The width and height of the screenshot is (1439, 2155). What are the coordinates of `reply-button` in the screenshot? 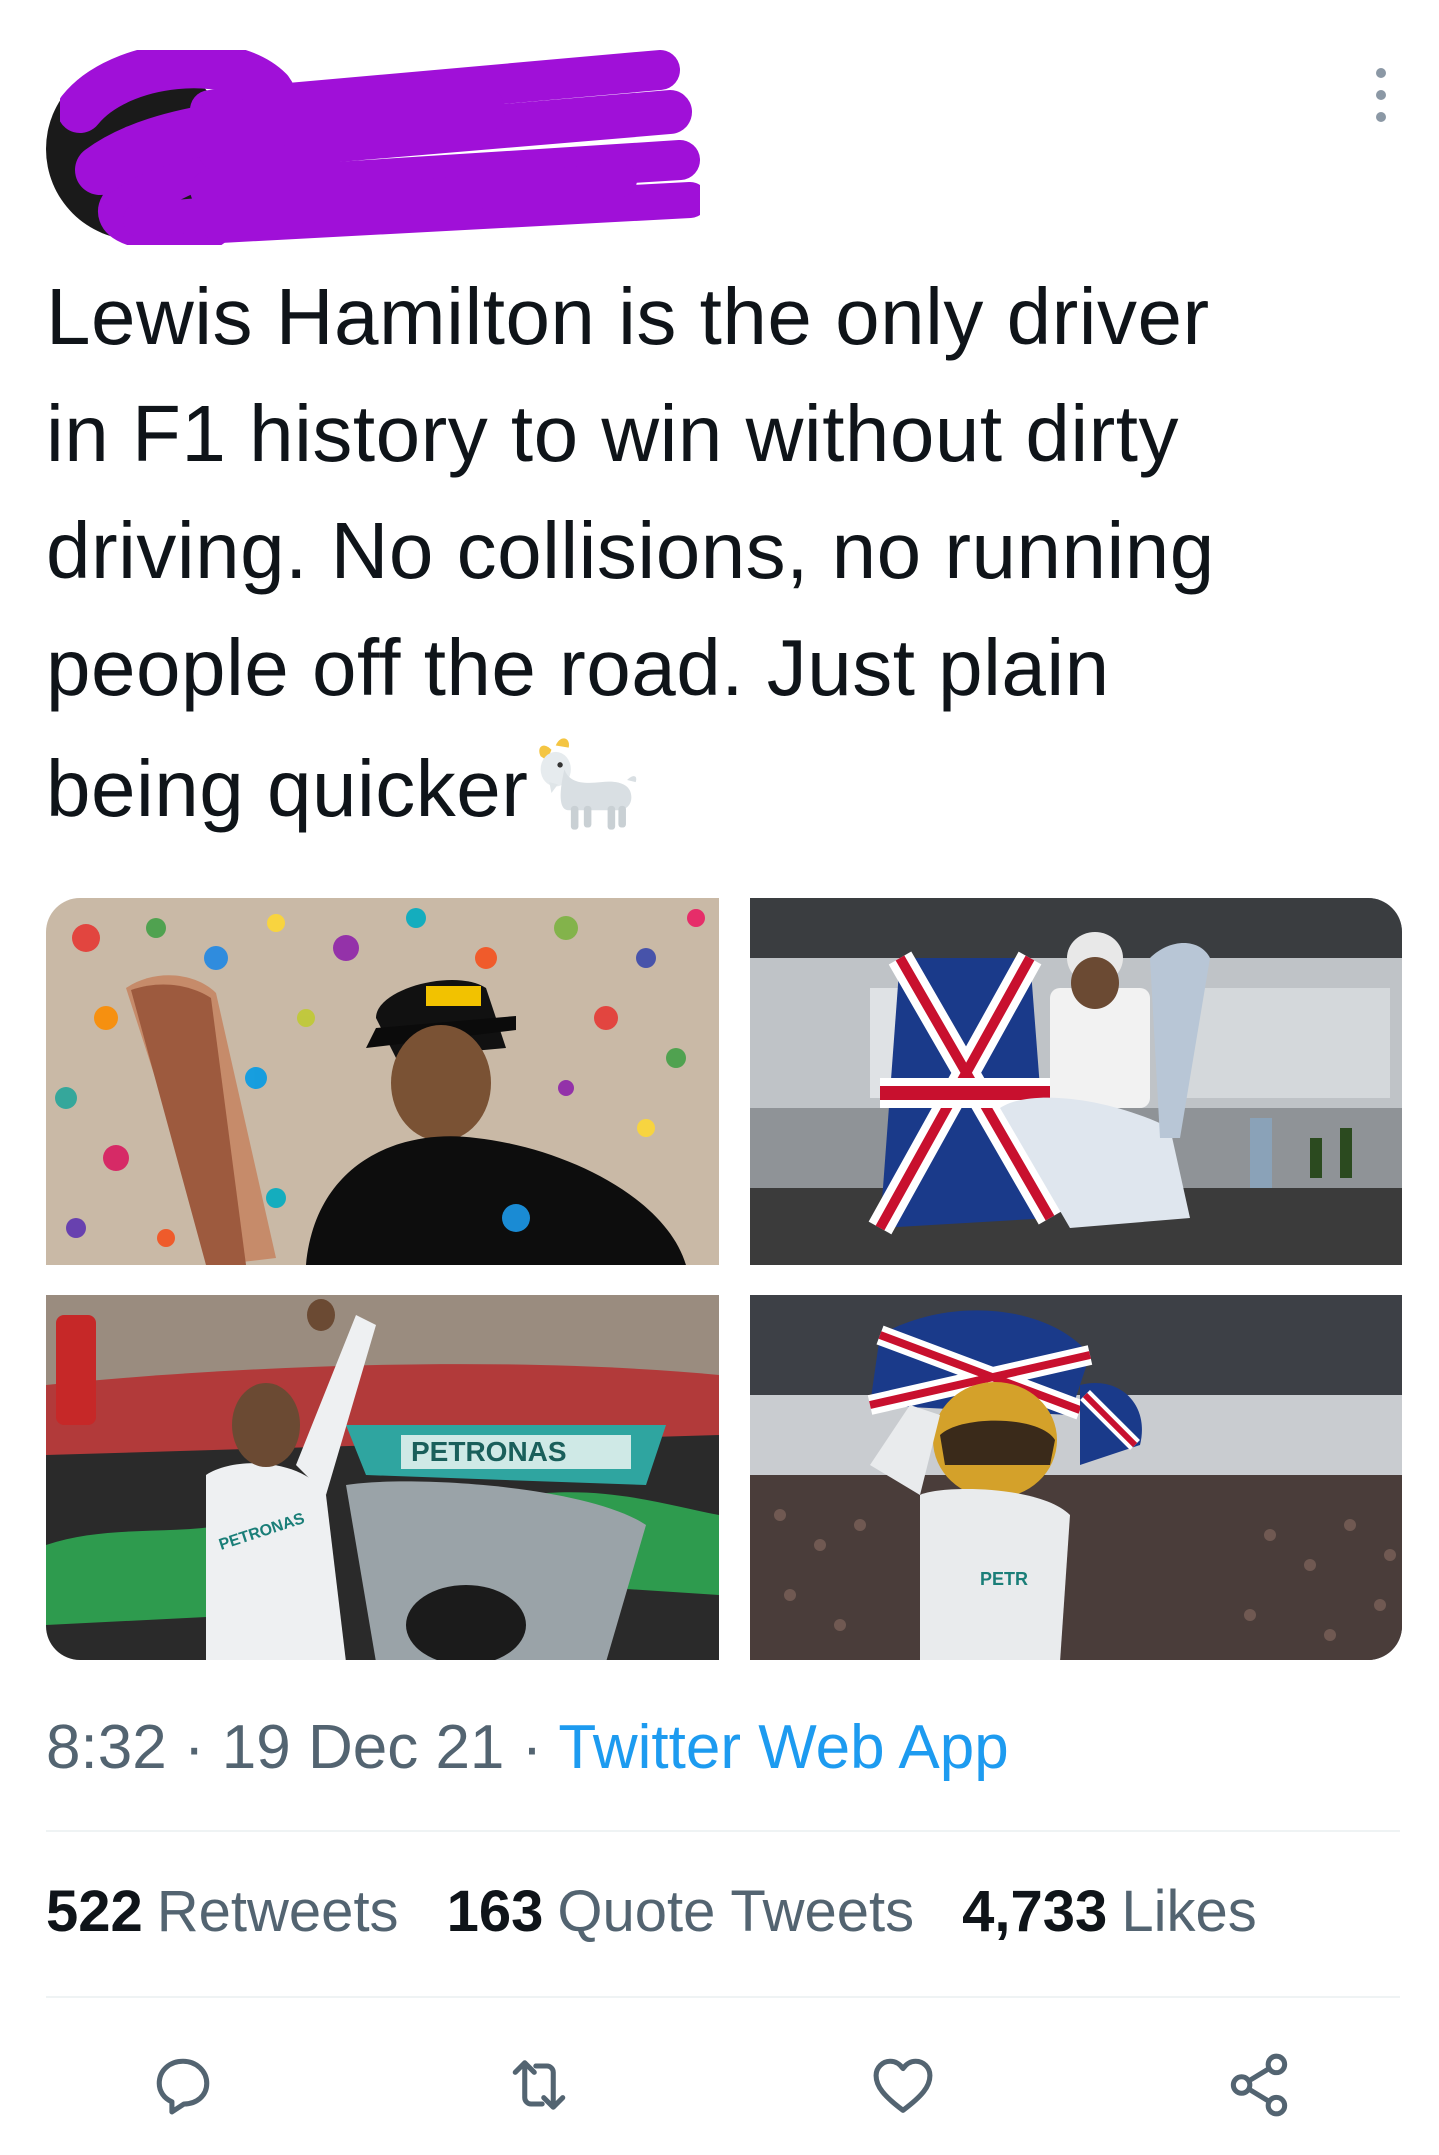 It's located at (183, 2085).